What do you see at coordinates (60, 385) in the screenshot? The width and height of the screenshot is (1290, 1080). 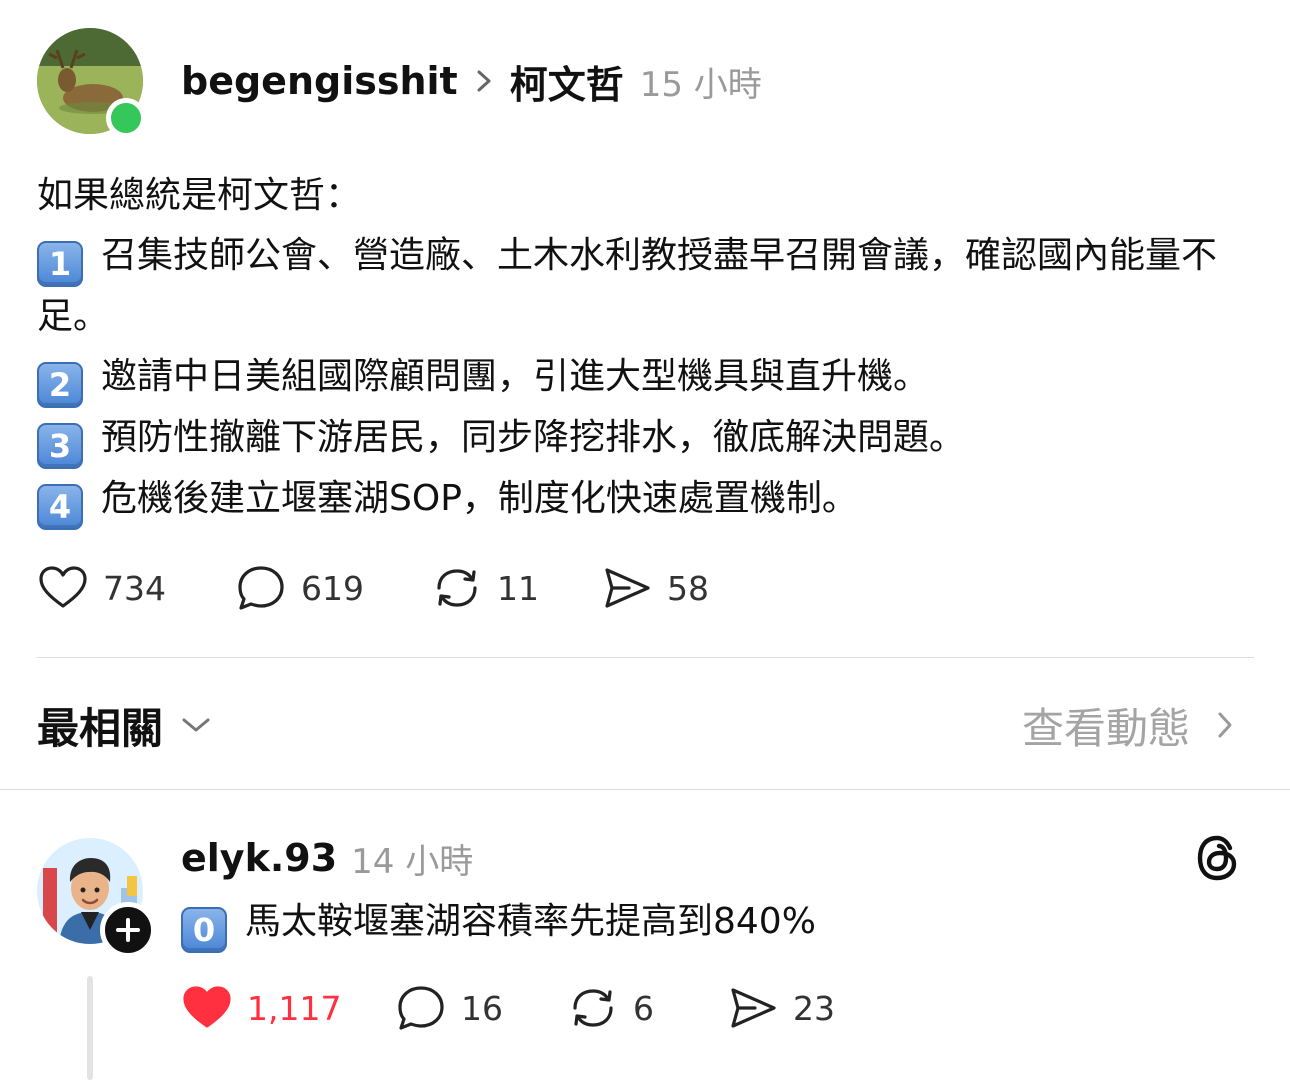 I see `keycap-number-icon: 2` at bounding box center [60, 385].